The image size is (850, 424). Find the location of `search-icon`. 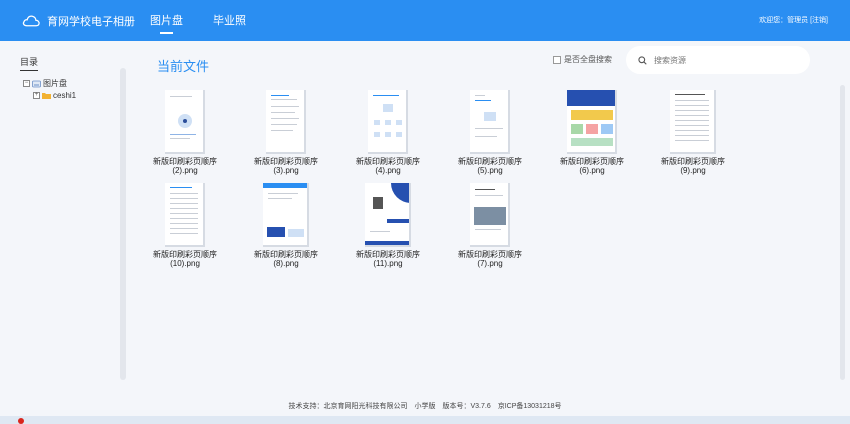

search-icon is located at coordinates (642, 60).